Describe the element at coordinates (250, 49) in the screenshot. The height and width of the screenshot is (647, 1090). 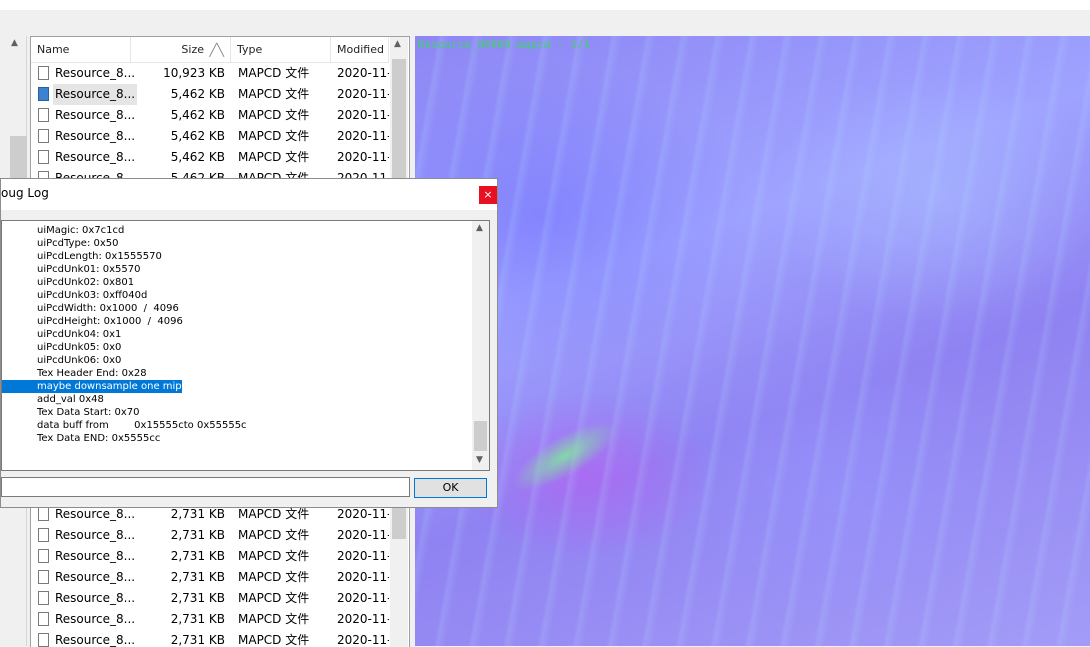
I see `column-type-label: Type` at that location.